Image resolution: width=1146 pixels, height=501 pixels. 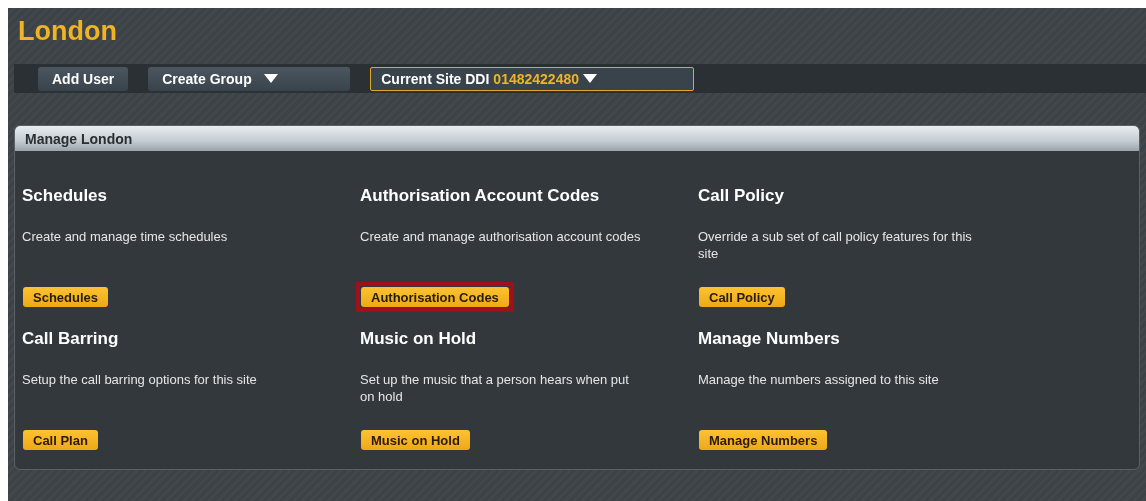 What do you see at coordinates (742, 297) in the screenshot?
I see `action-button: Call Policy` at bounding box center [742, 297].